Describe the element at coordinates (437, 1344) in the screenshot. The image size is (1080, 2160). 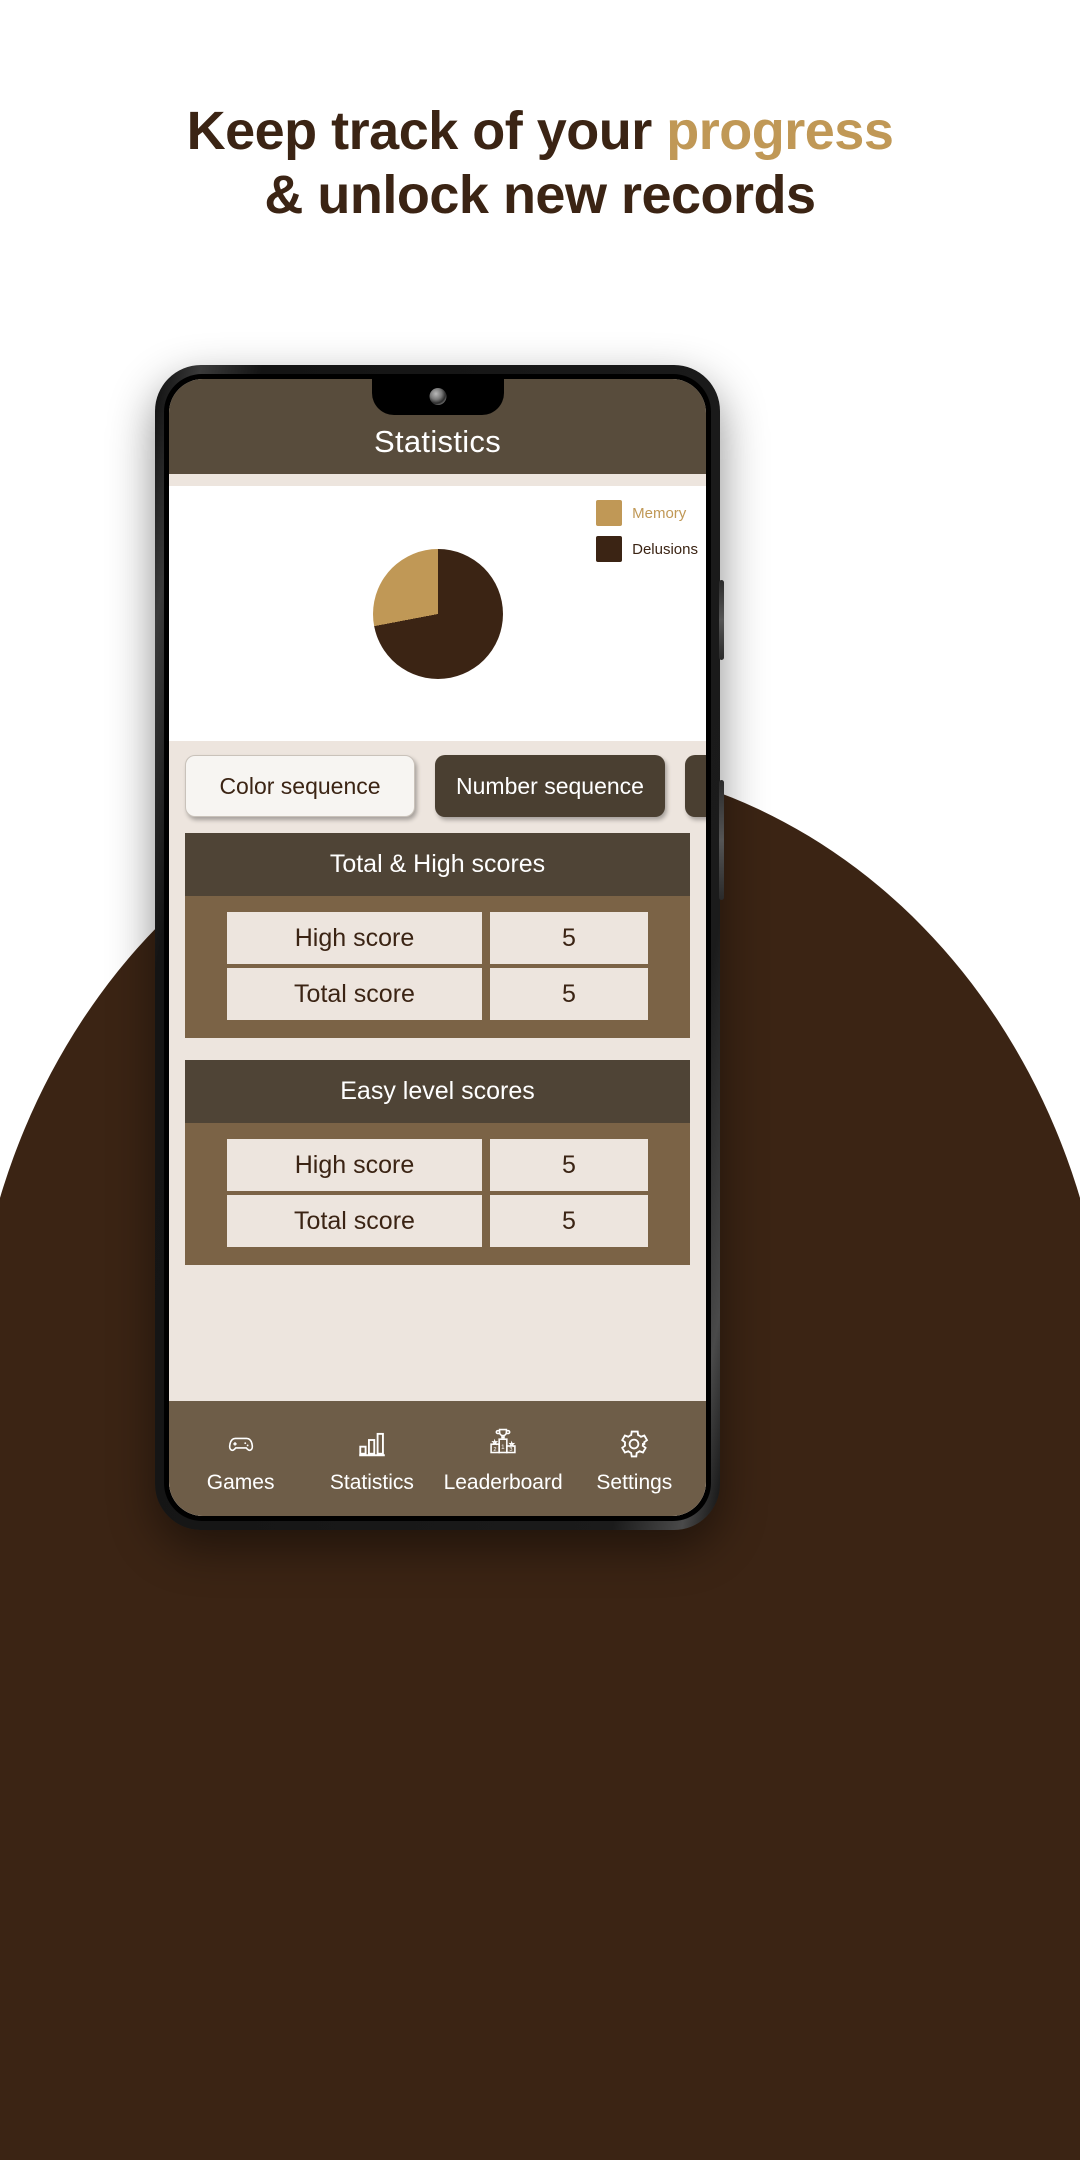
I see `content-spacer` at that location.